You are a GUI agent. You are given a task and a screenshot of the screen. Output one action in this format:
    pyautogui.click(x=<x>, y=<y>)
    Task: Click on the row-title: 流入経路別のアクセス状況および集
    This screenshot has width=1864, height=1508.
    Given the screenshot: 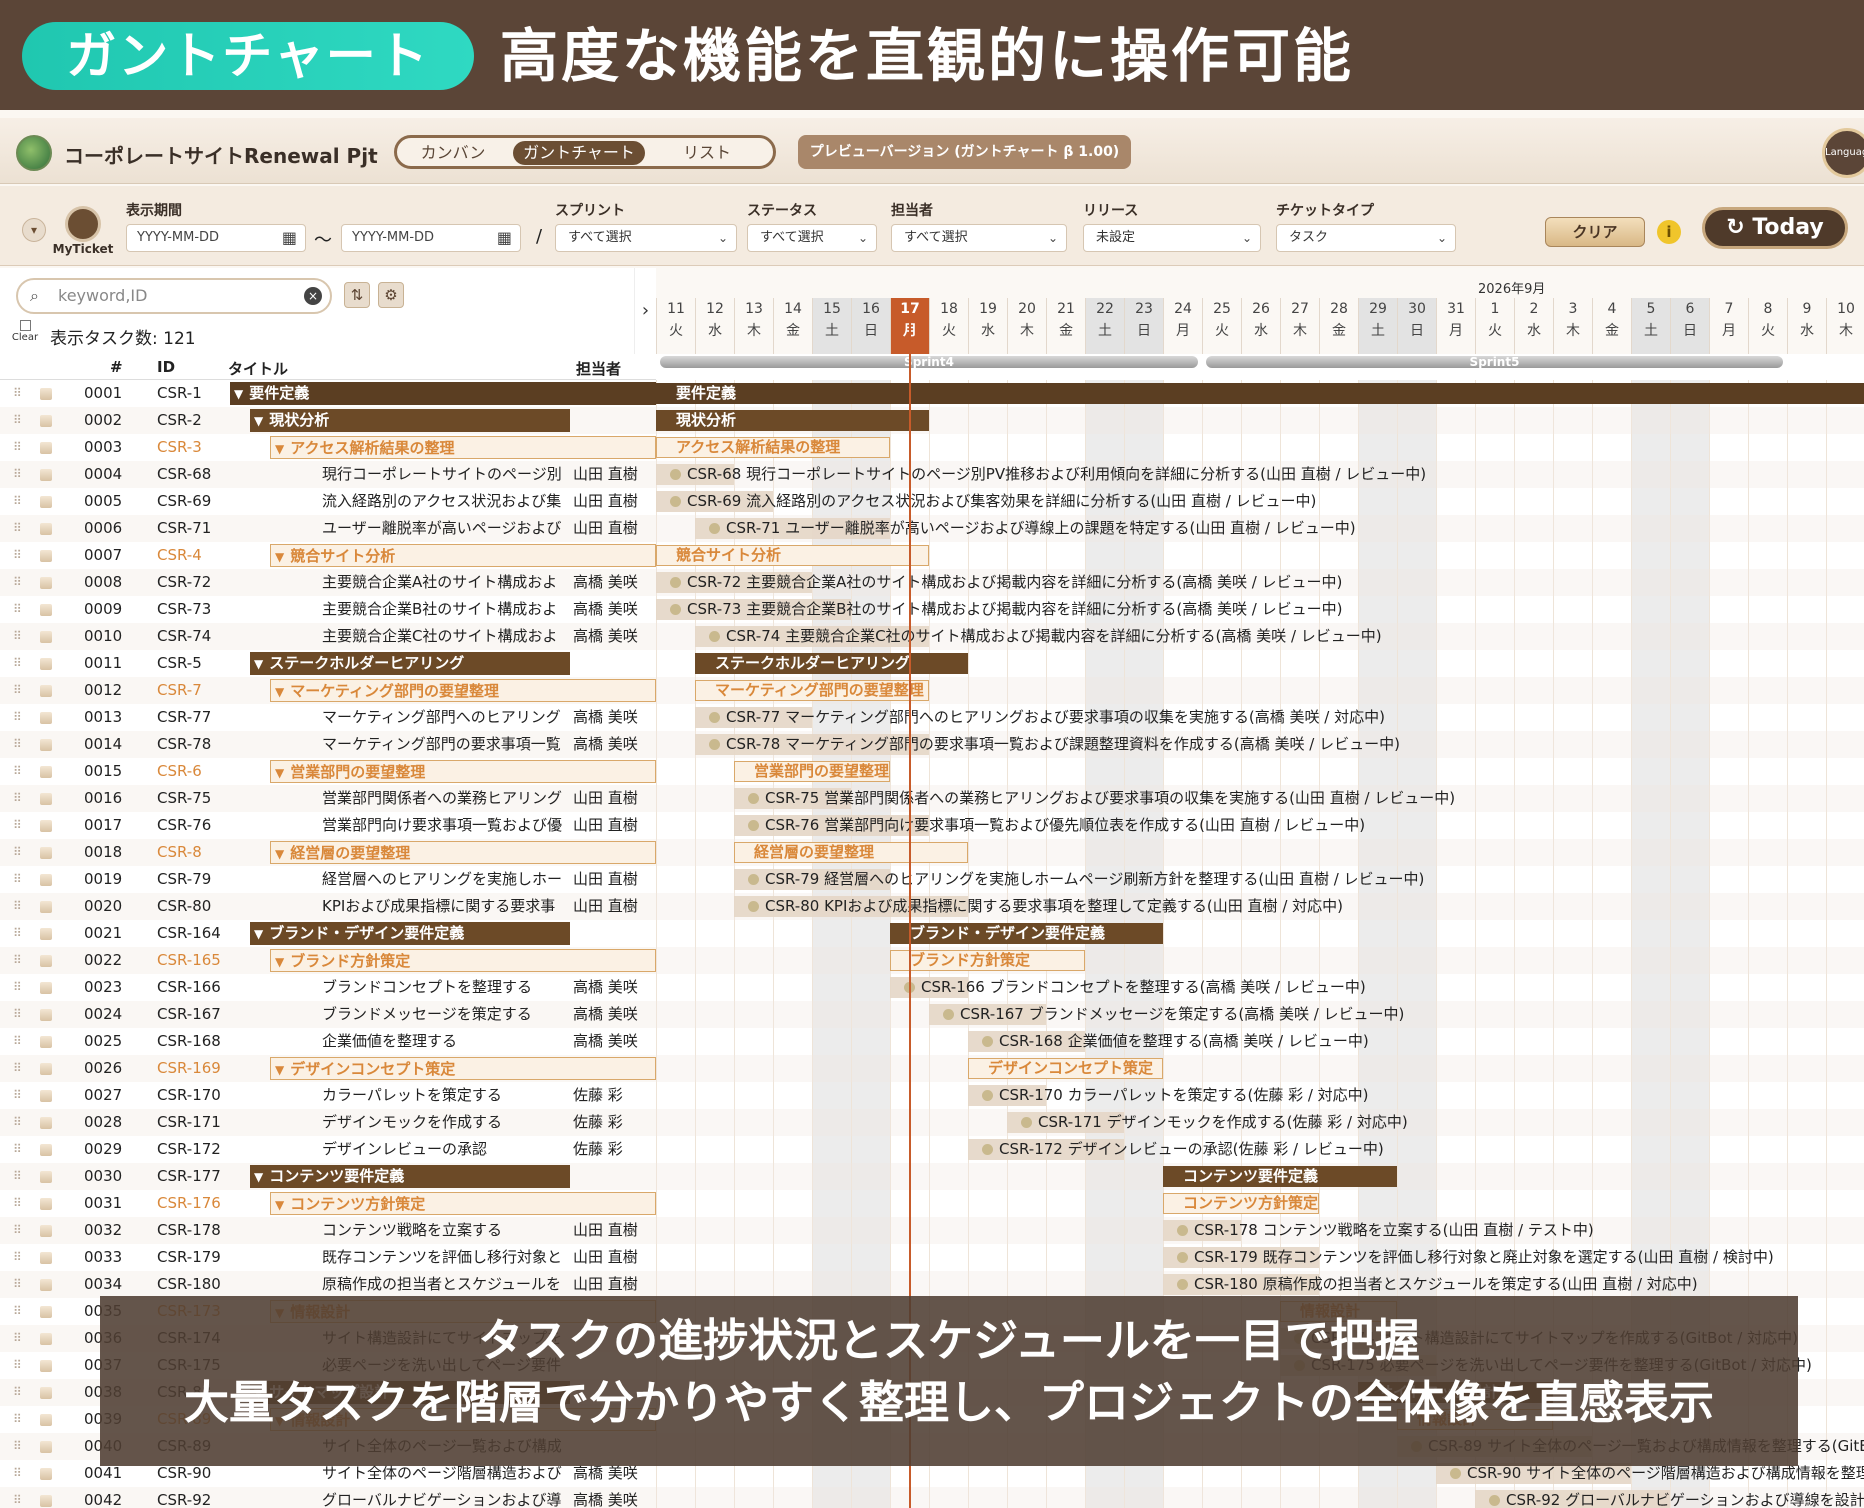 What is the action you would take?
    pyautogui.click(x=447, y=501)
    